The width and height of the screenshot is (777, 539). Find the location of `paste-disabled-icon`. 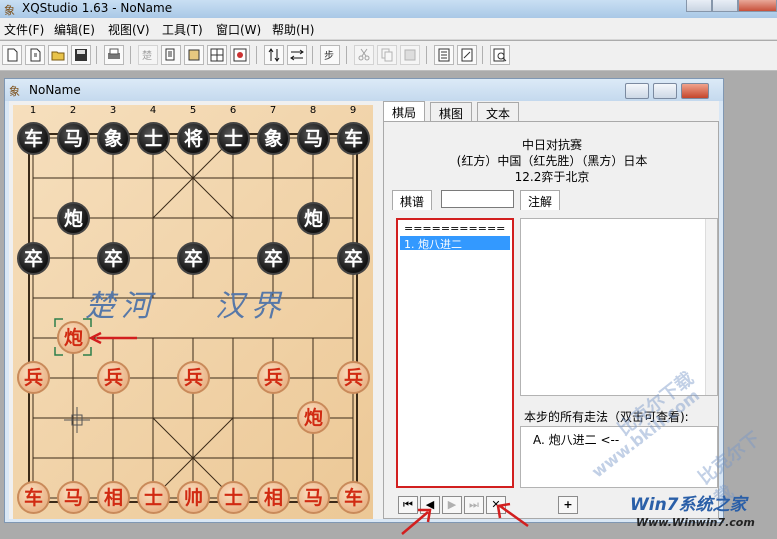

paste-disabled-icon is located at coordinates (410, 55).